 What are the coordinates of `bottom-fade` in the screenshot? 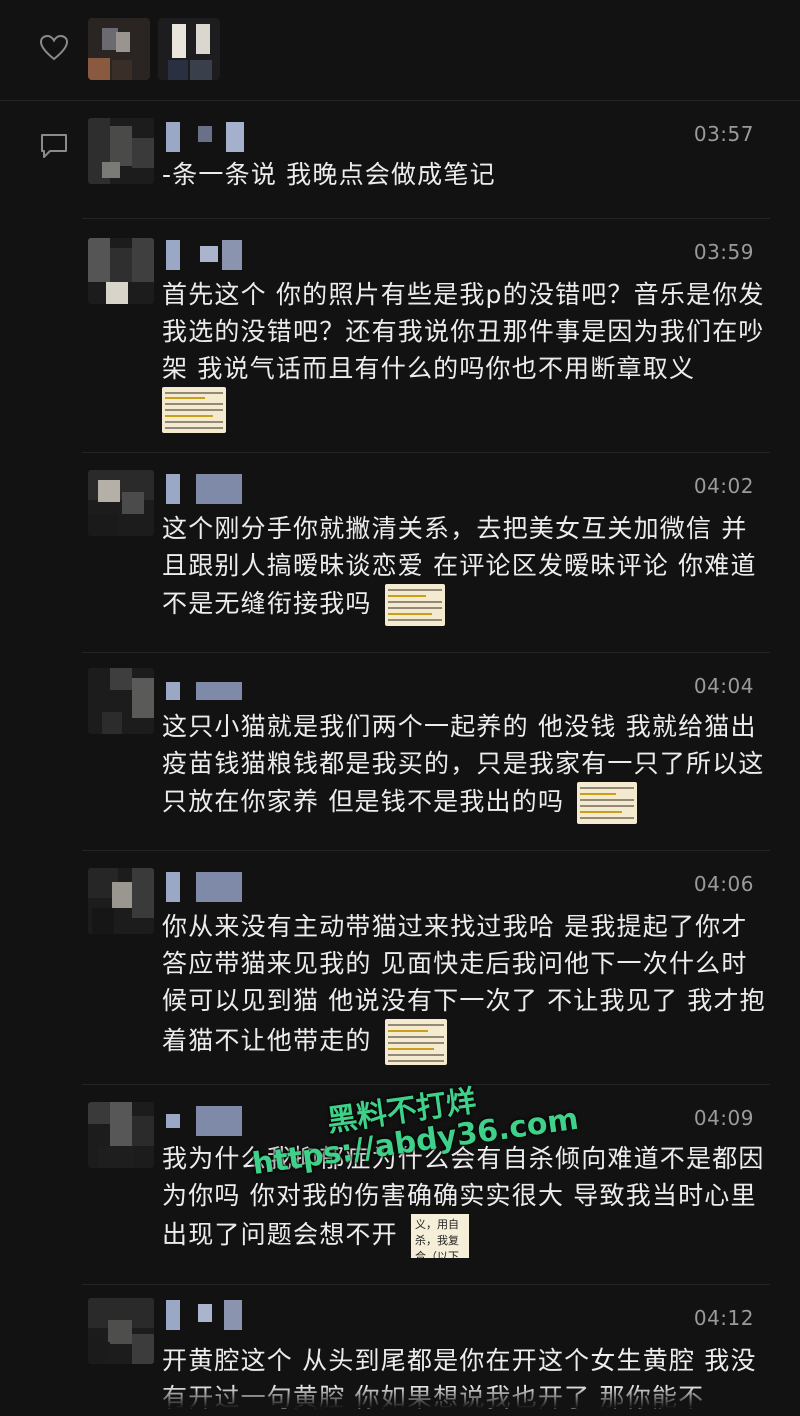 It's located at (400, 1397).